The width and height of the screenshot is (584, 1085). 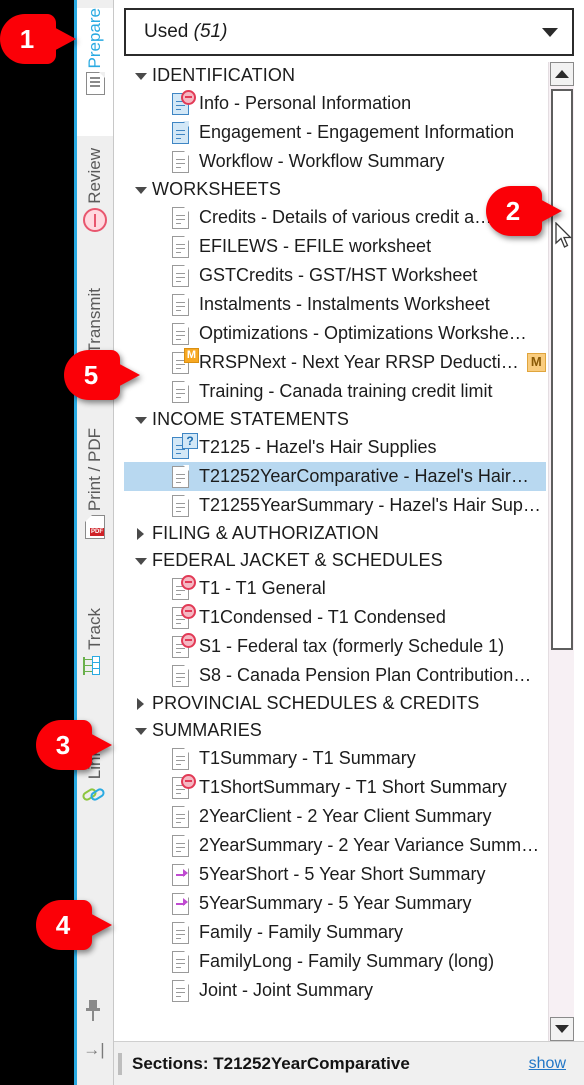 I want to click on scroll-up-arrow-icon, so click(x=562, y=74).